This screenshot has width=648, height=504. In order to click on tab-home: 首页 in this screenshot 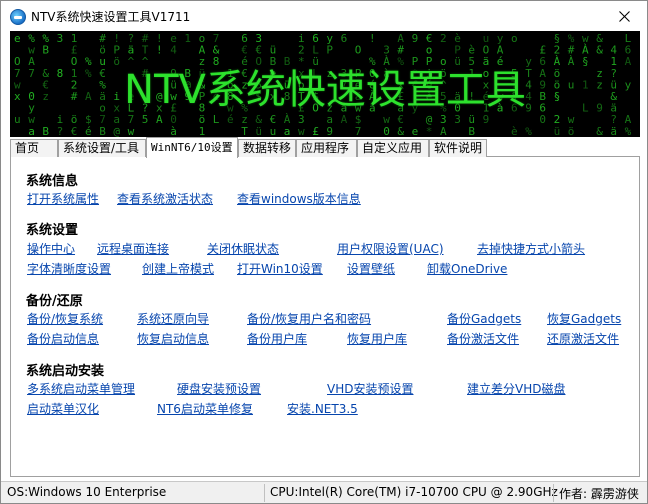, I will do `click(34, 148)`.